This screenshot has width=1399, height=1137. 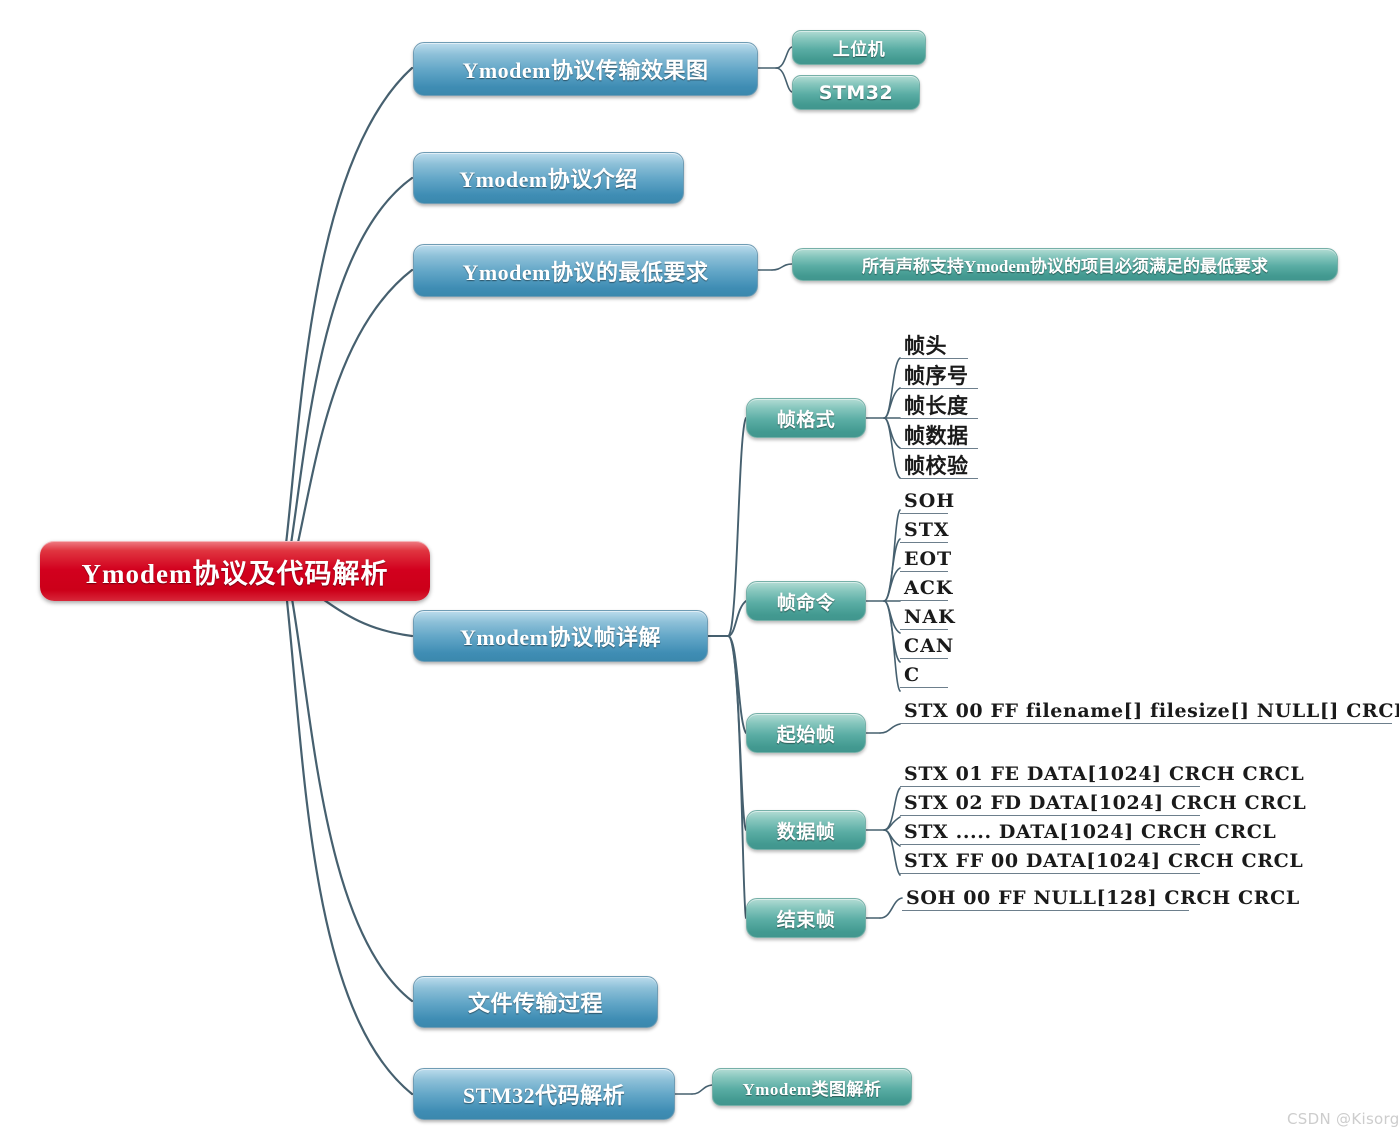 I want to click on leaf-text-can: CAN, so click(x=926, y=647).